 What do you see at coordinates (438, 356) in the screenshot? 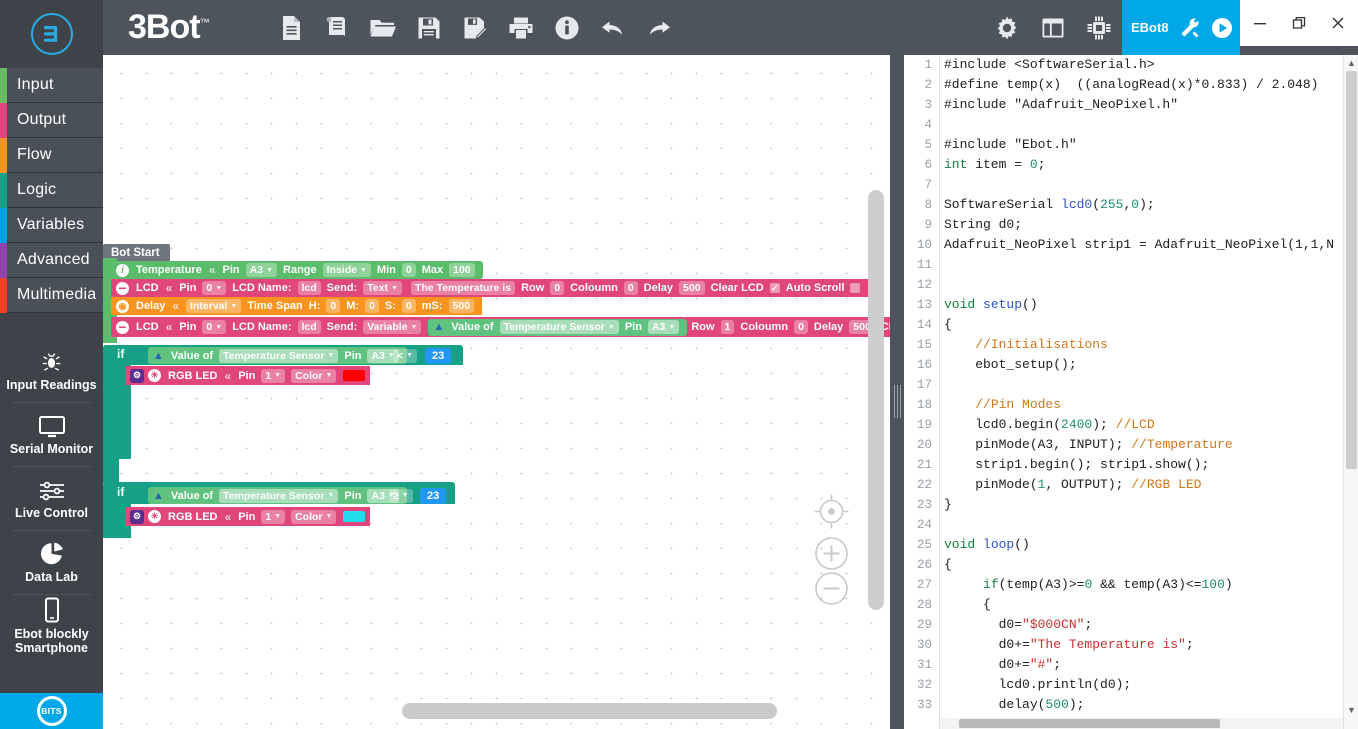
I see `block-if1-compare-value: 23` at bounding box center [438, 356].